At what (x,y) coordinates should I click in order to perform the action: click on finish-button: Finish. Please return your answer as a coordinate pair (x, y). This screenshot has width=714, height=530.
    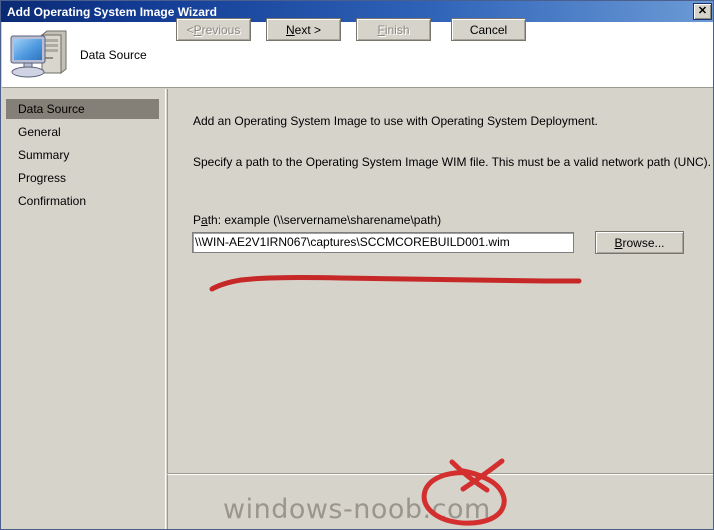
    Looking at the image, I should click on (393, 29).